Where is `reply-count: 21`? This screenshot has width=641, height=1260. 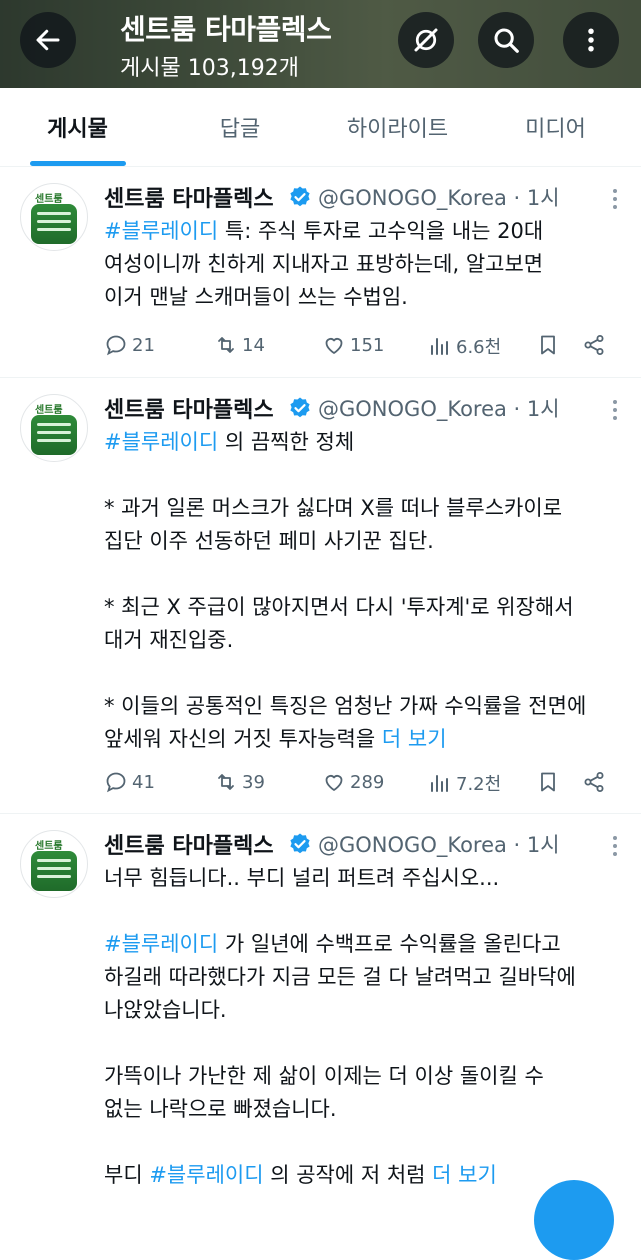 reply-count: 21 is located at coordinates (143, 345).